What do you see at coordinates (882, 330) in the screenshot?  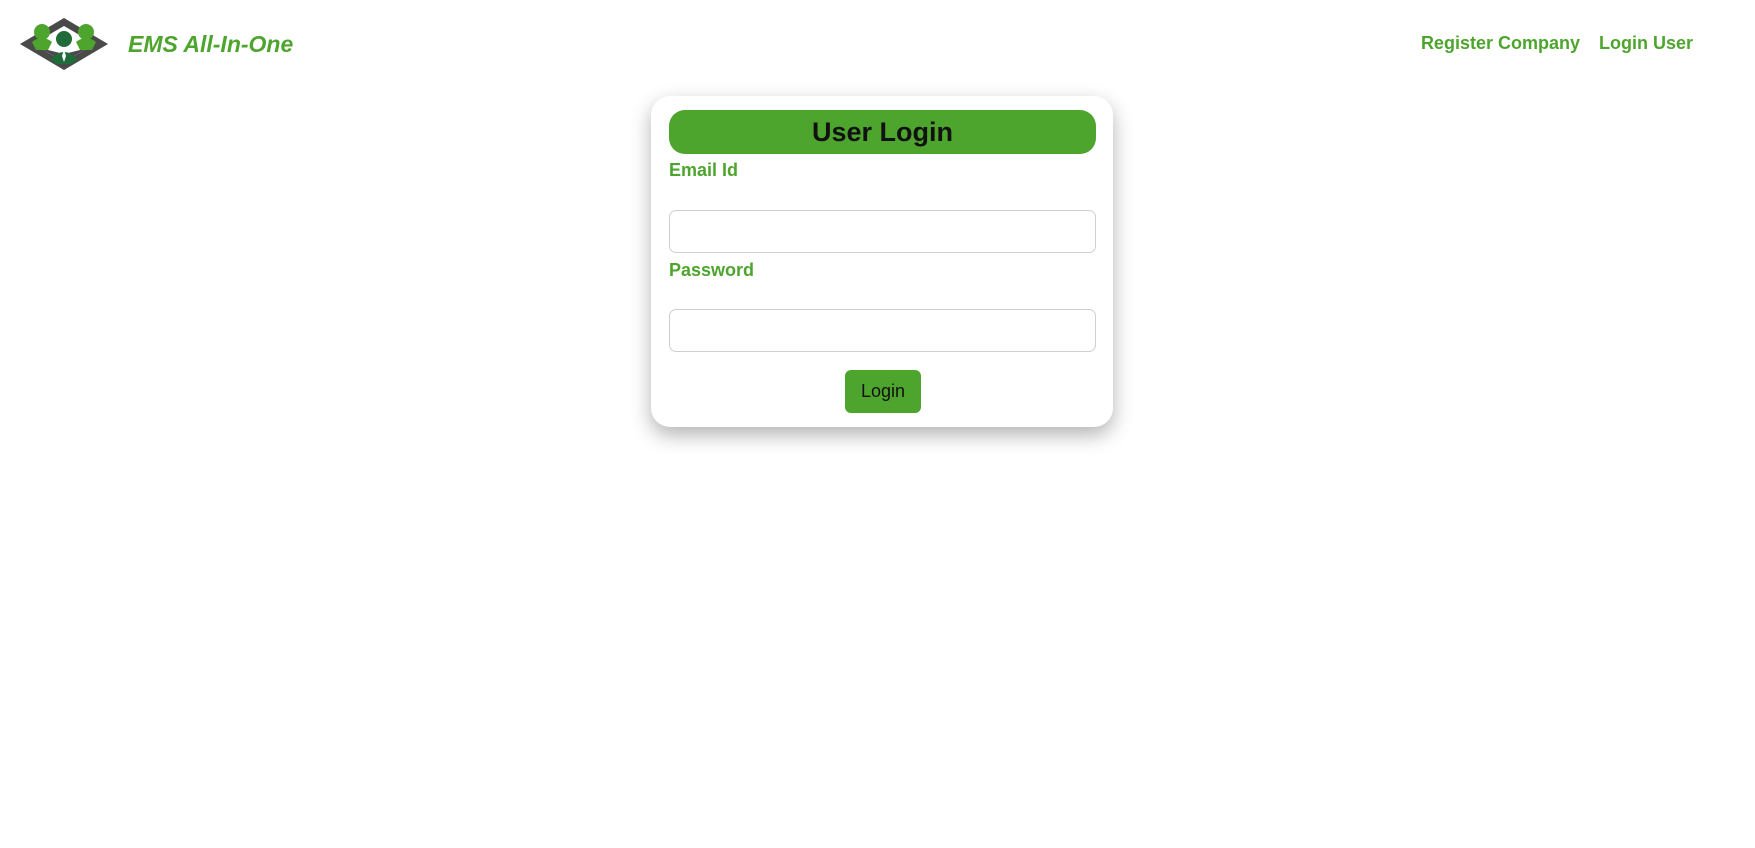 I see `password-input` at bounding box center [882, 330].